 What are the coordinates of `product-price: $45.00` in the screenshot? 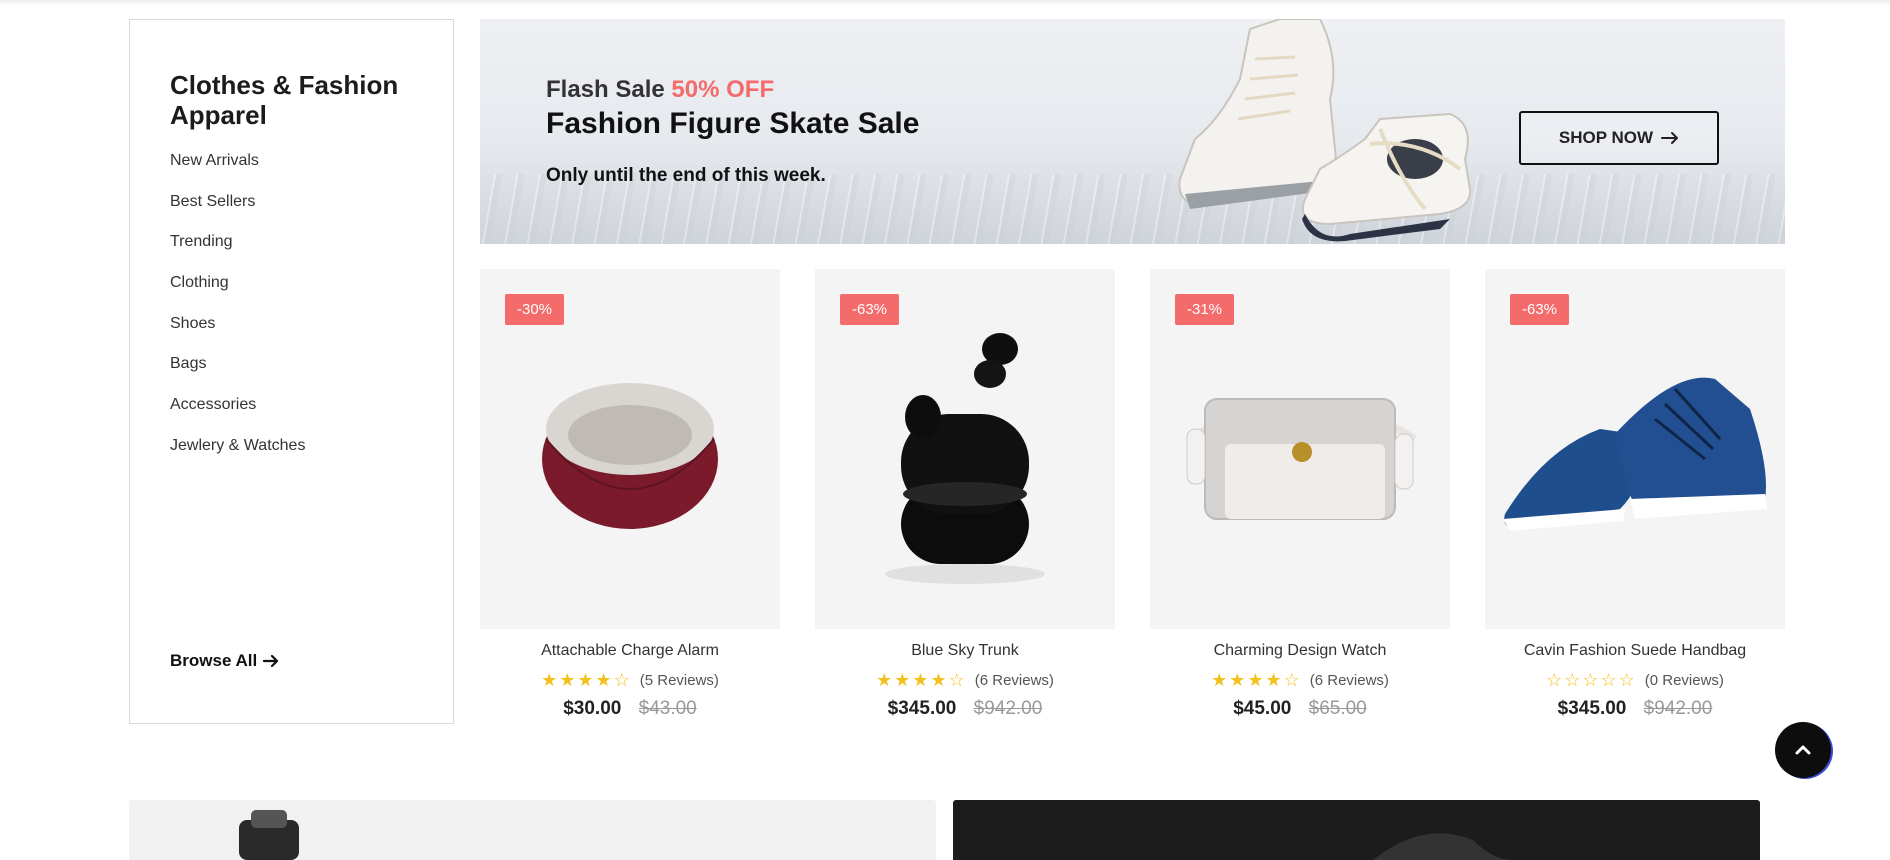 It's located at (1262, 708).